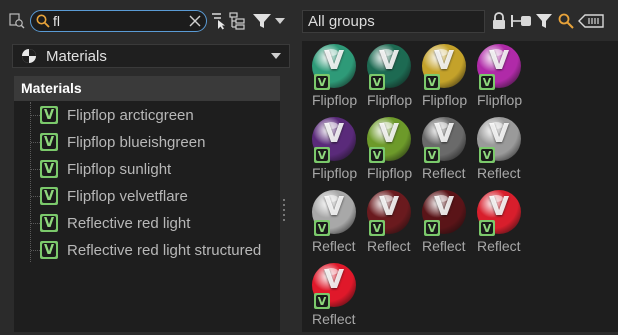  Describe the element at coordinates (17, 21) in the screenshot. I see `filter-scene-icon` at that location.